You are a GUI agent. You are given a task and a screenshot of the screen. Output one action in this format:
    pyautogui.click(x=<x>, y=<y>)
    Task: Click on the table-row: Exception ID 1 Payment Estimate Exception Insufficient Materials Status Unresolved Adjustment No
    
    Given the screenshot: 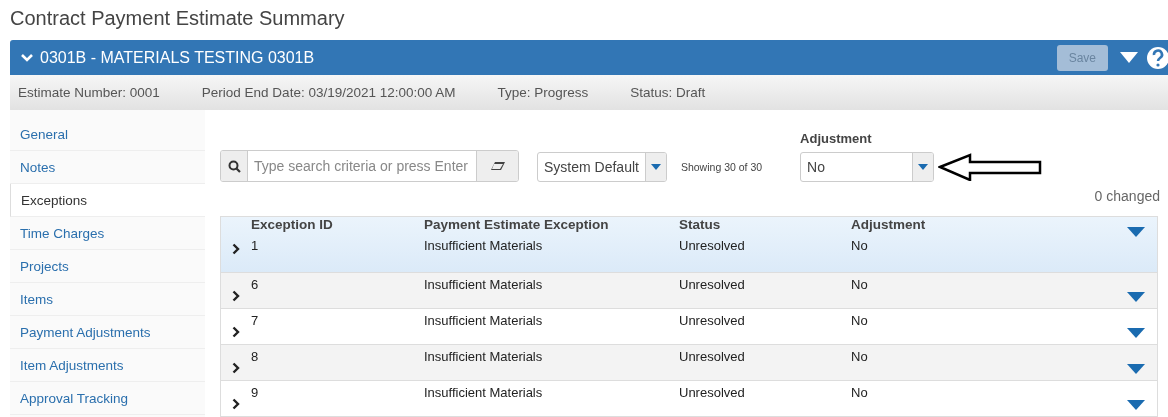 What is the action you would take?
    pyautogui.click(x=689, y=245)
    